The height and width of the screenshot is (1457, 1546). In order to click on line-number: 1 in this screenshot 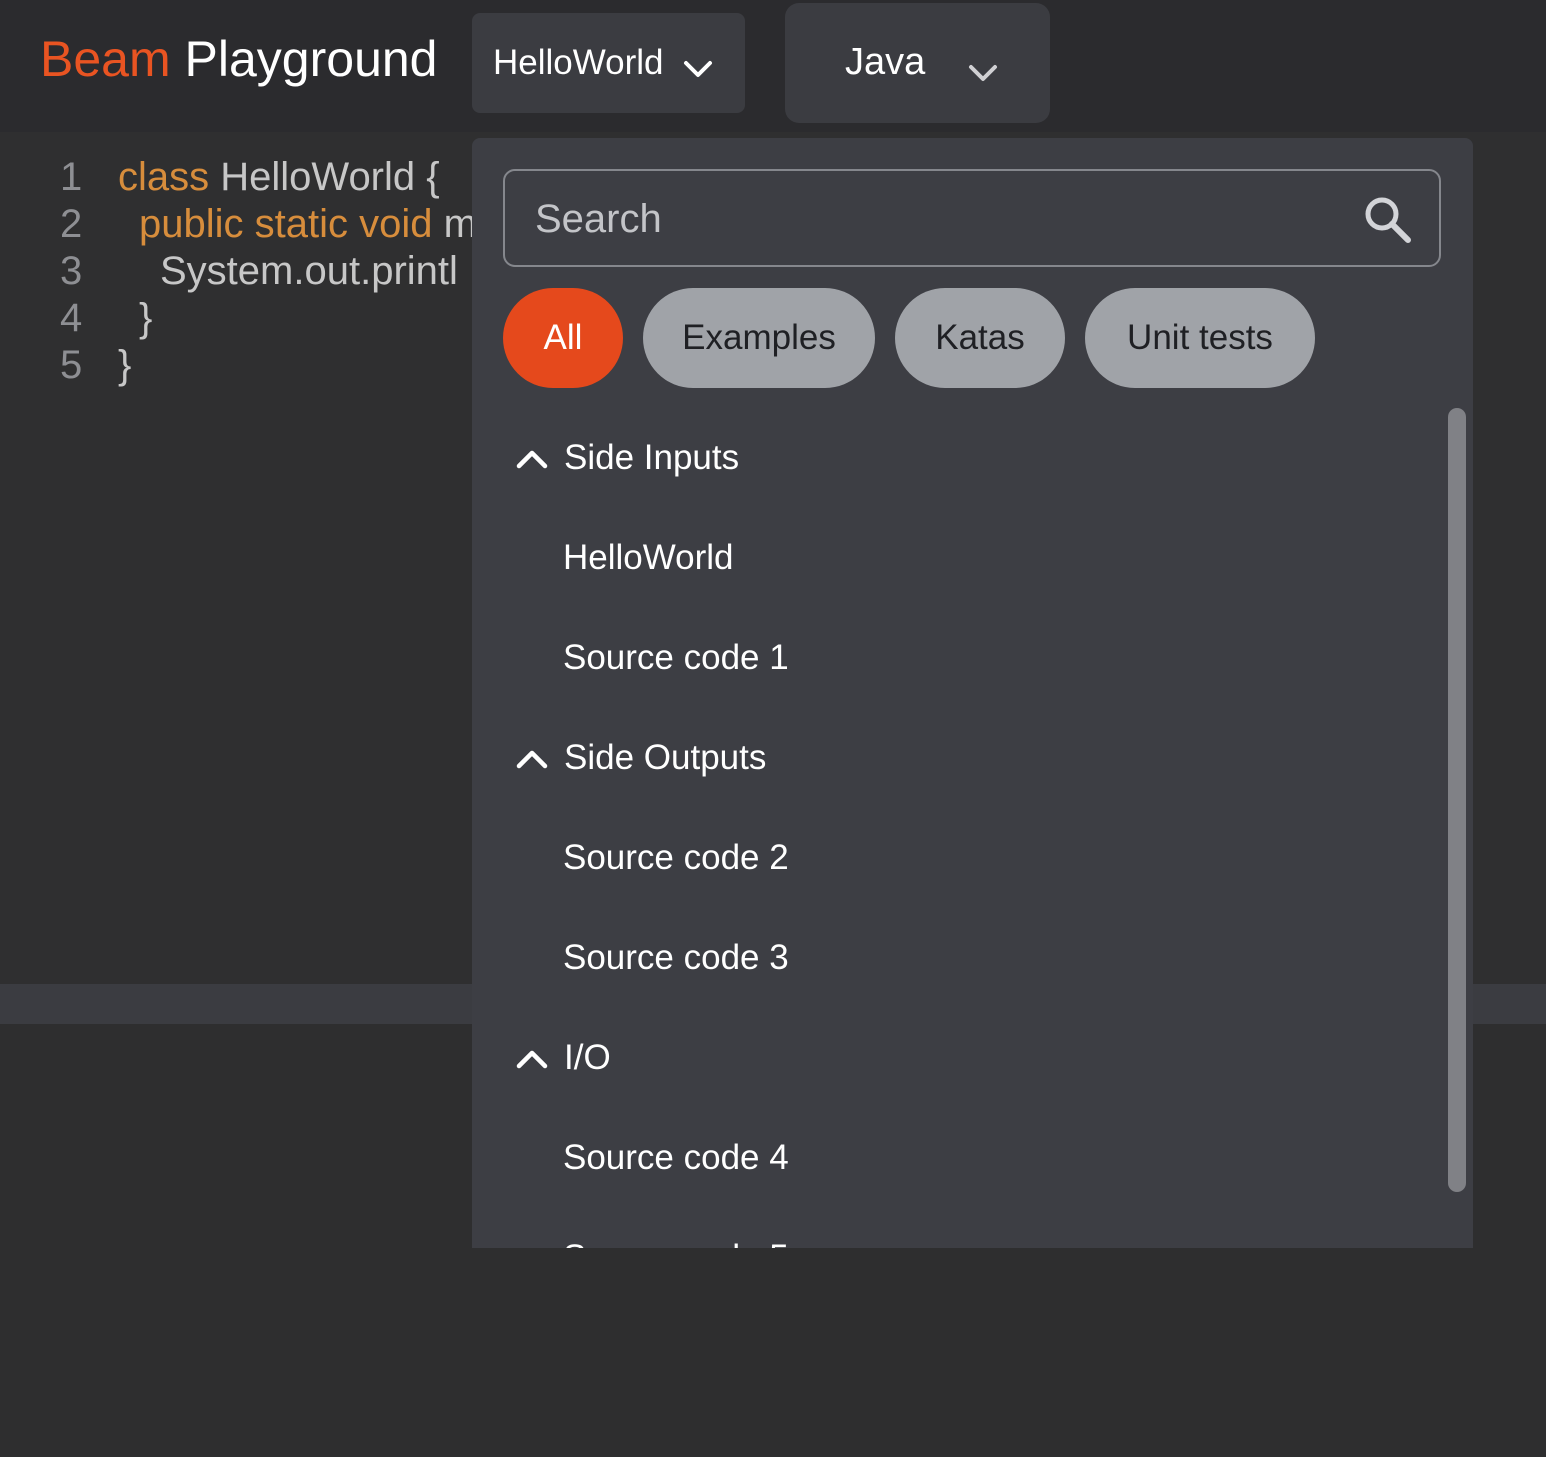, I will do `click(71, 177)`.